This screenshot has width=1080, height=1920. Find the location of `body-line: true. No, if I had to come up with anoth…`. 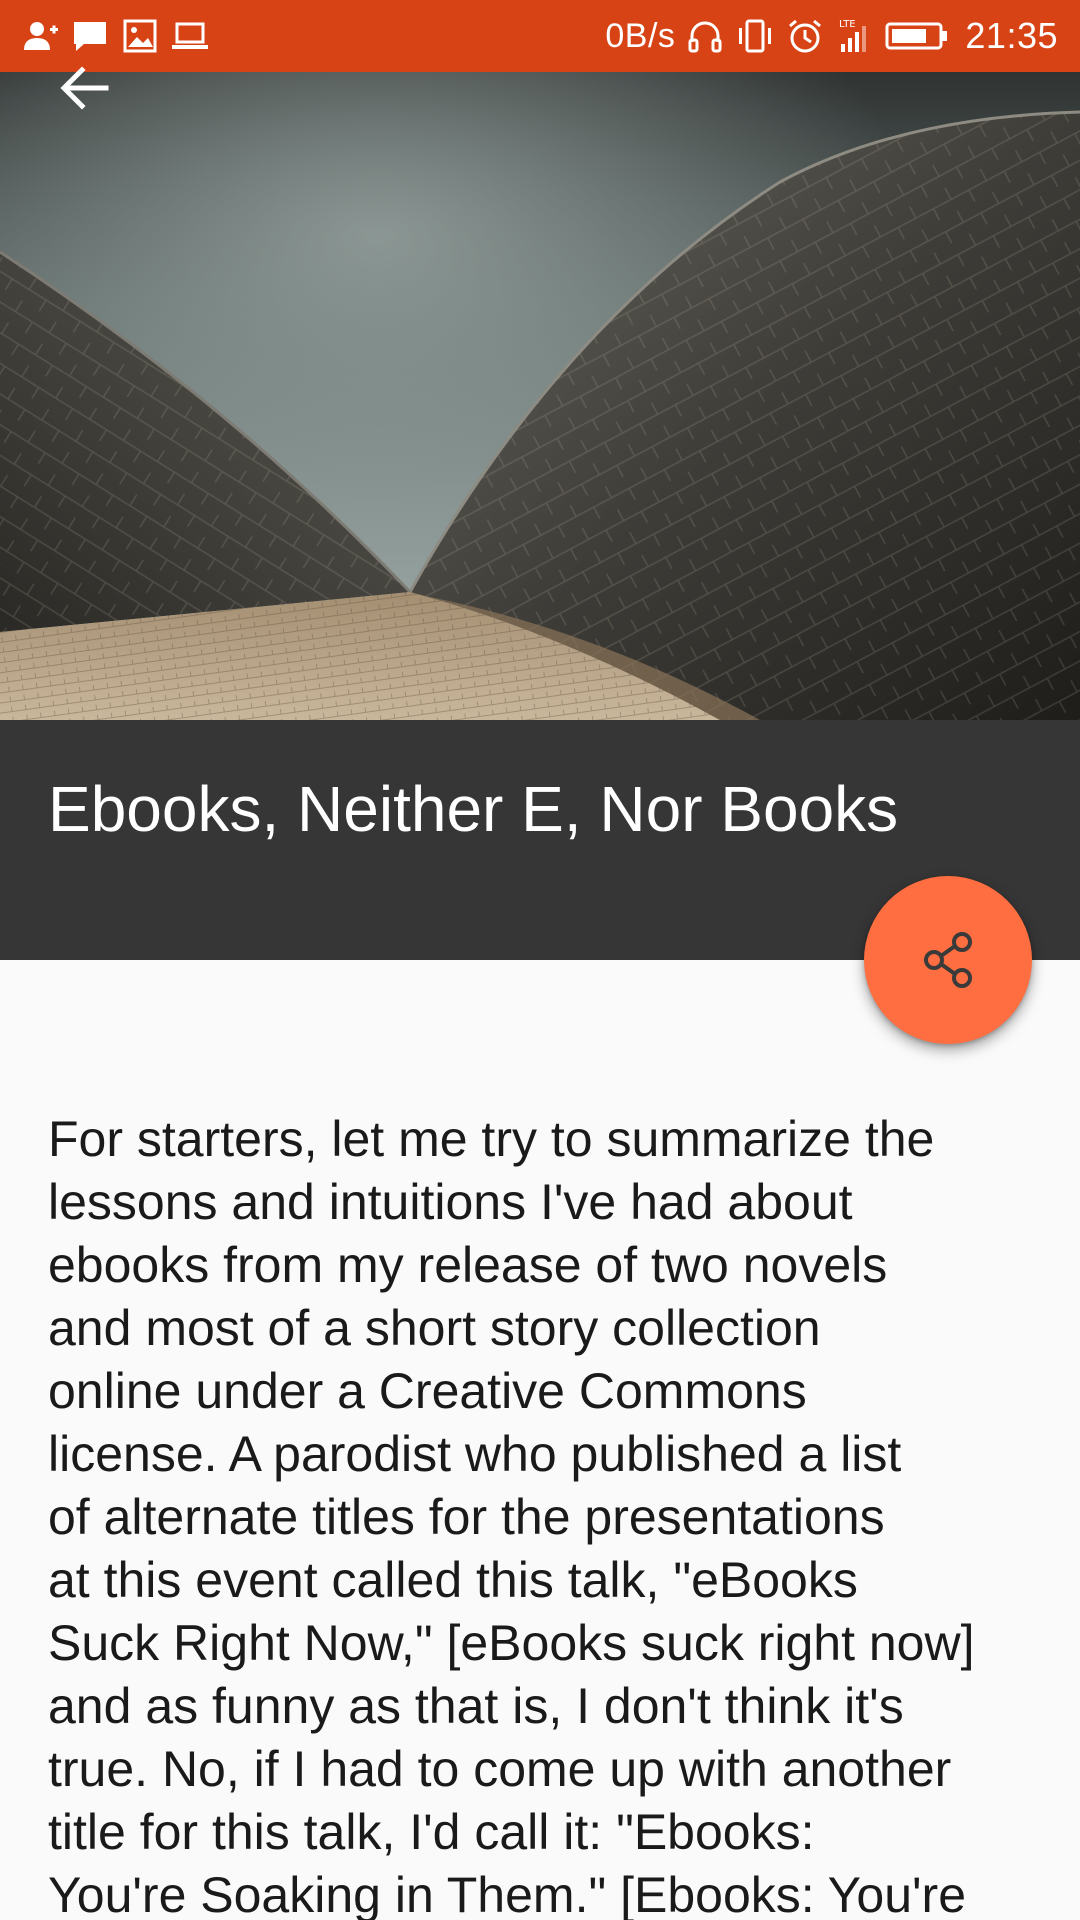

body-line: true. No, if I had to come up with anoth… is located at coordinates (500, 1769).